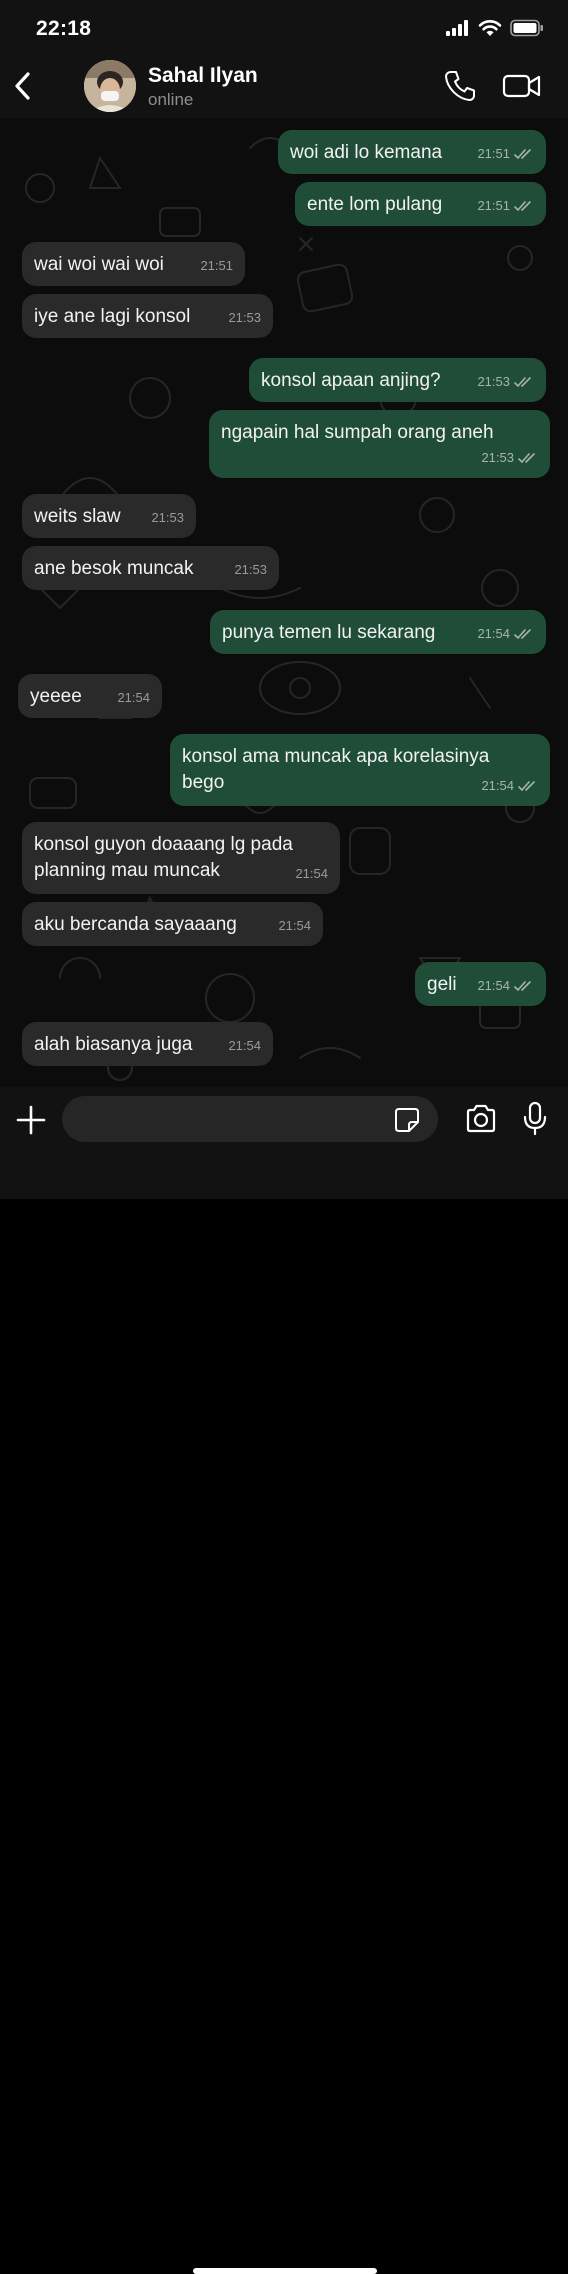  Describe the element at coordinates (420, 204) in the screenshot. I see `outgoing-message-bubble: ente lom pulang 21:51` at that location.